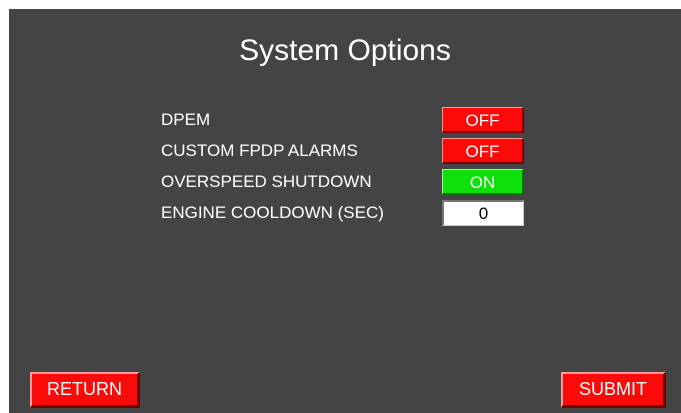 The height and width of the screenshot is (413, 681). I want to click on dpem-toggle: OFF, so click(483, 120).